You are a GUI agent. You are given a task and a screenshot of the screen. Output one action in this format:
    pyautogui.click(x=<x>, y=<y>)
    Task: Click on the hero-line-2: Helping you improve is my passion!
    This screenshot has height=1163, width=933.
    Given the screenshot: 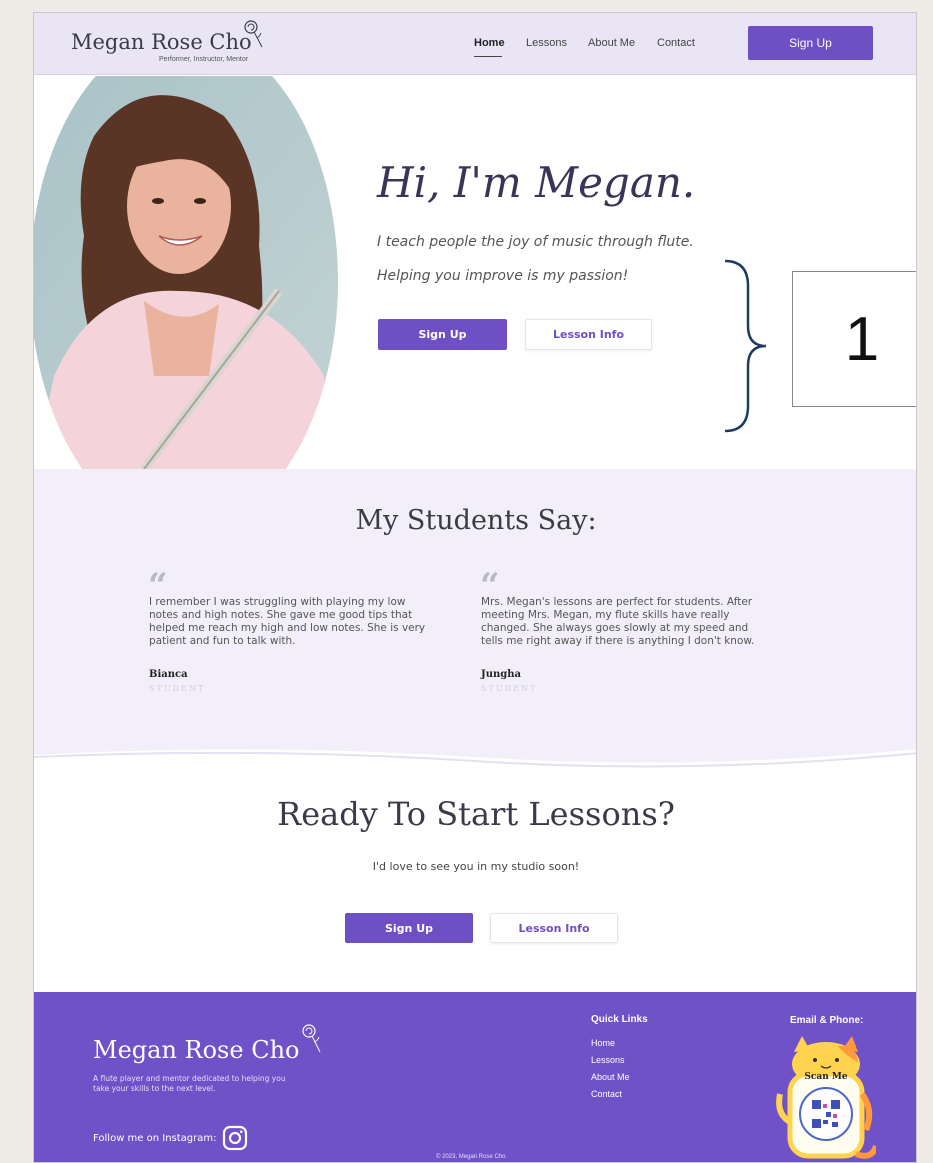 What is the action you would take?
    pyautogui.click(x=503, y=276)
    